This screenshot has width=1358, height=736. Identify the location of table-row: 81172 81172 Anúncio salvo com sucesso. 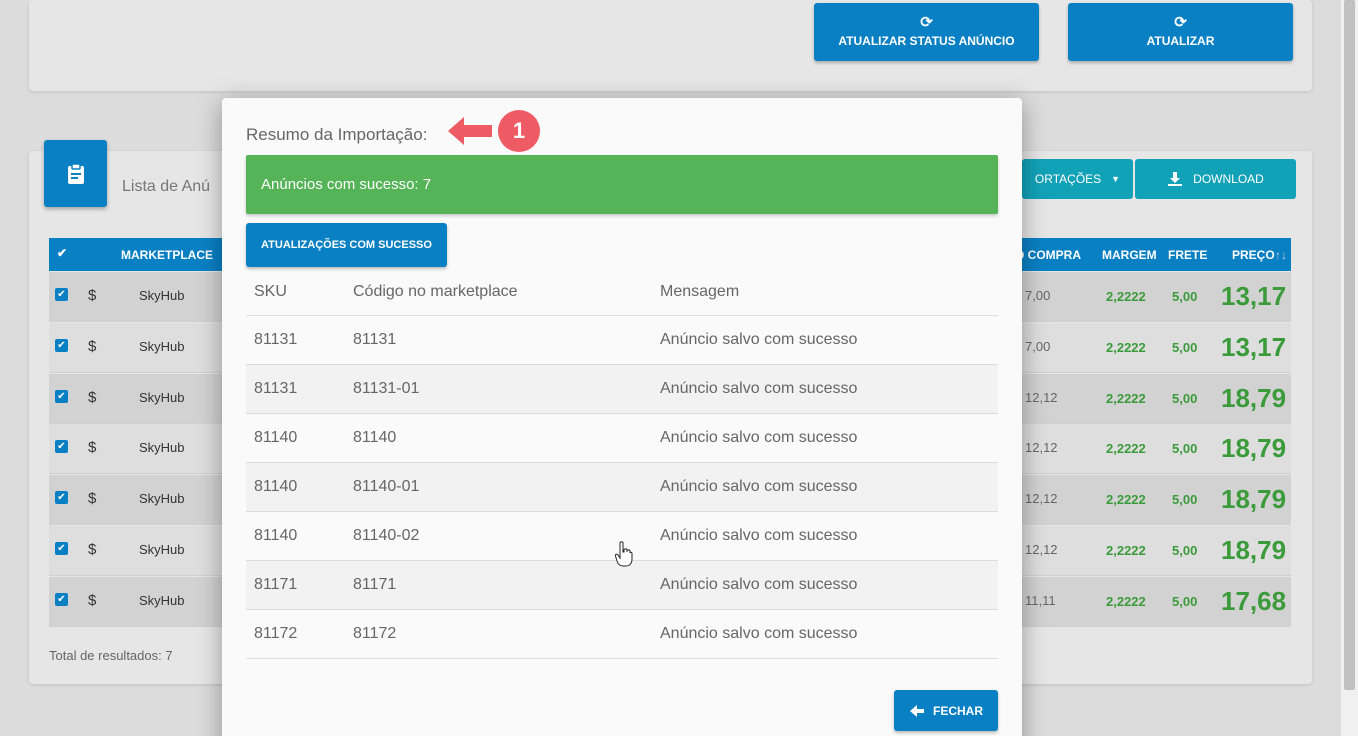
(622, 634).